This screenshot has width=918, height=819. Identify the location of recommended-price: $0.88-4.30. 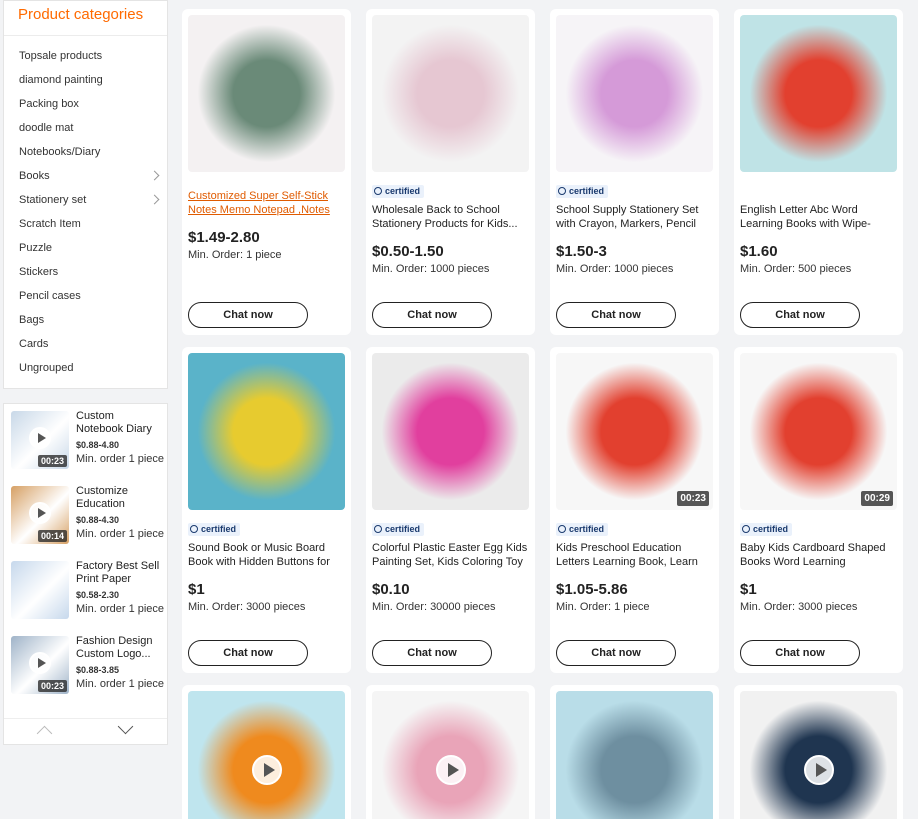
(98, 520).